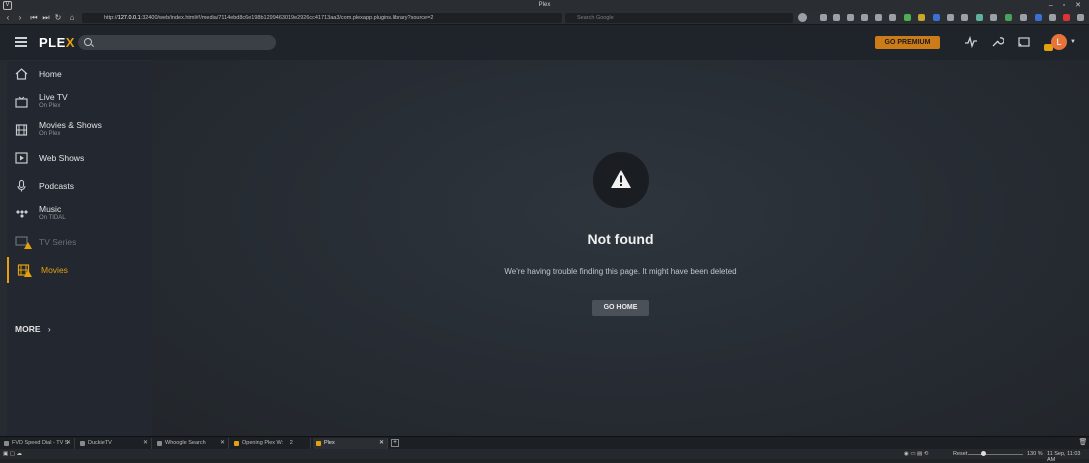 The image size is (1089, 463). Describe the element at coordinates (114, 443) in the screenshot. I see `tab-duckietv: DuckieTV ✕` at that location.